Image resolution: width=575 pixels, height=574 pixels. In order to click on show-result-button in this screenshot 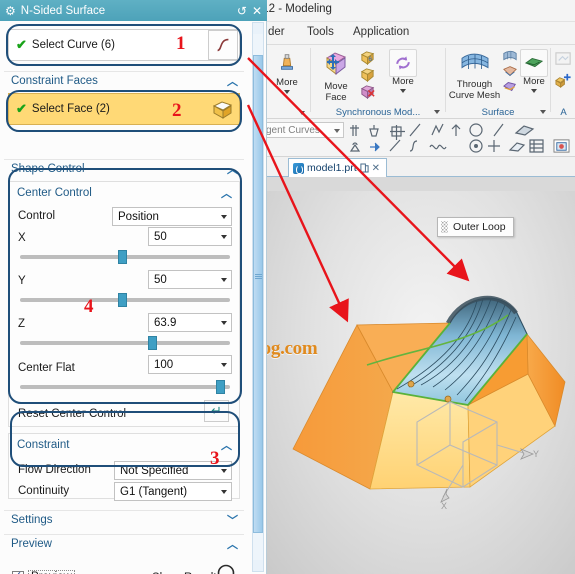, I will do `click(228, 568)`.